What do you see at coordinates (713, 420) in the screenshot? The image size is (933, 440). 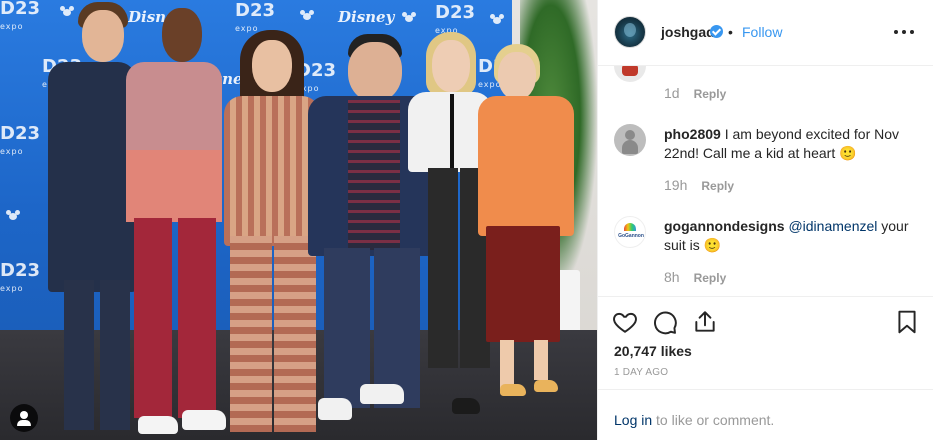 I see `login-prompt-text: to like or comment.` at bounding box center [713, 420].